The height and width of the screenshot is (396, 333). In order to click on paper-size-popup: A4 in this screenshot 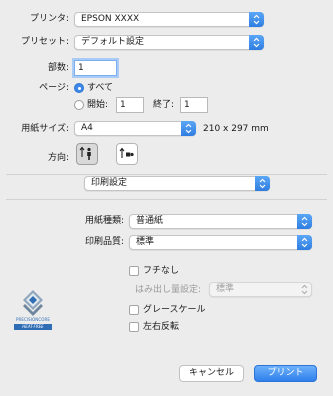, I will do `click(135, 128)`.